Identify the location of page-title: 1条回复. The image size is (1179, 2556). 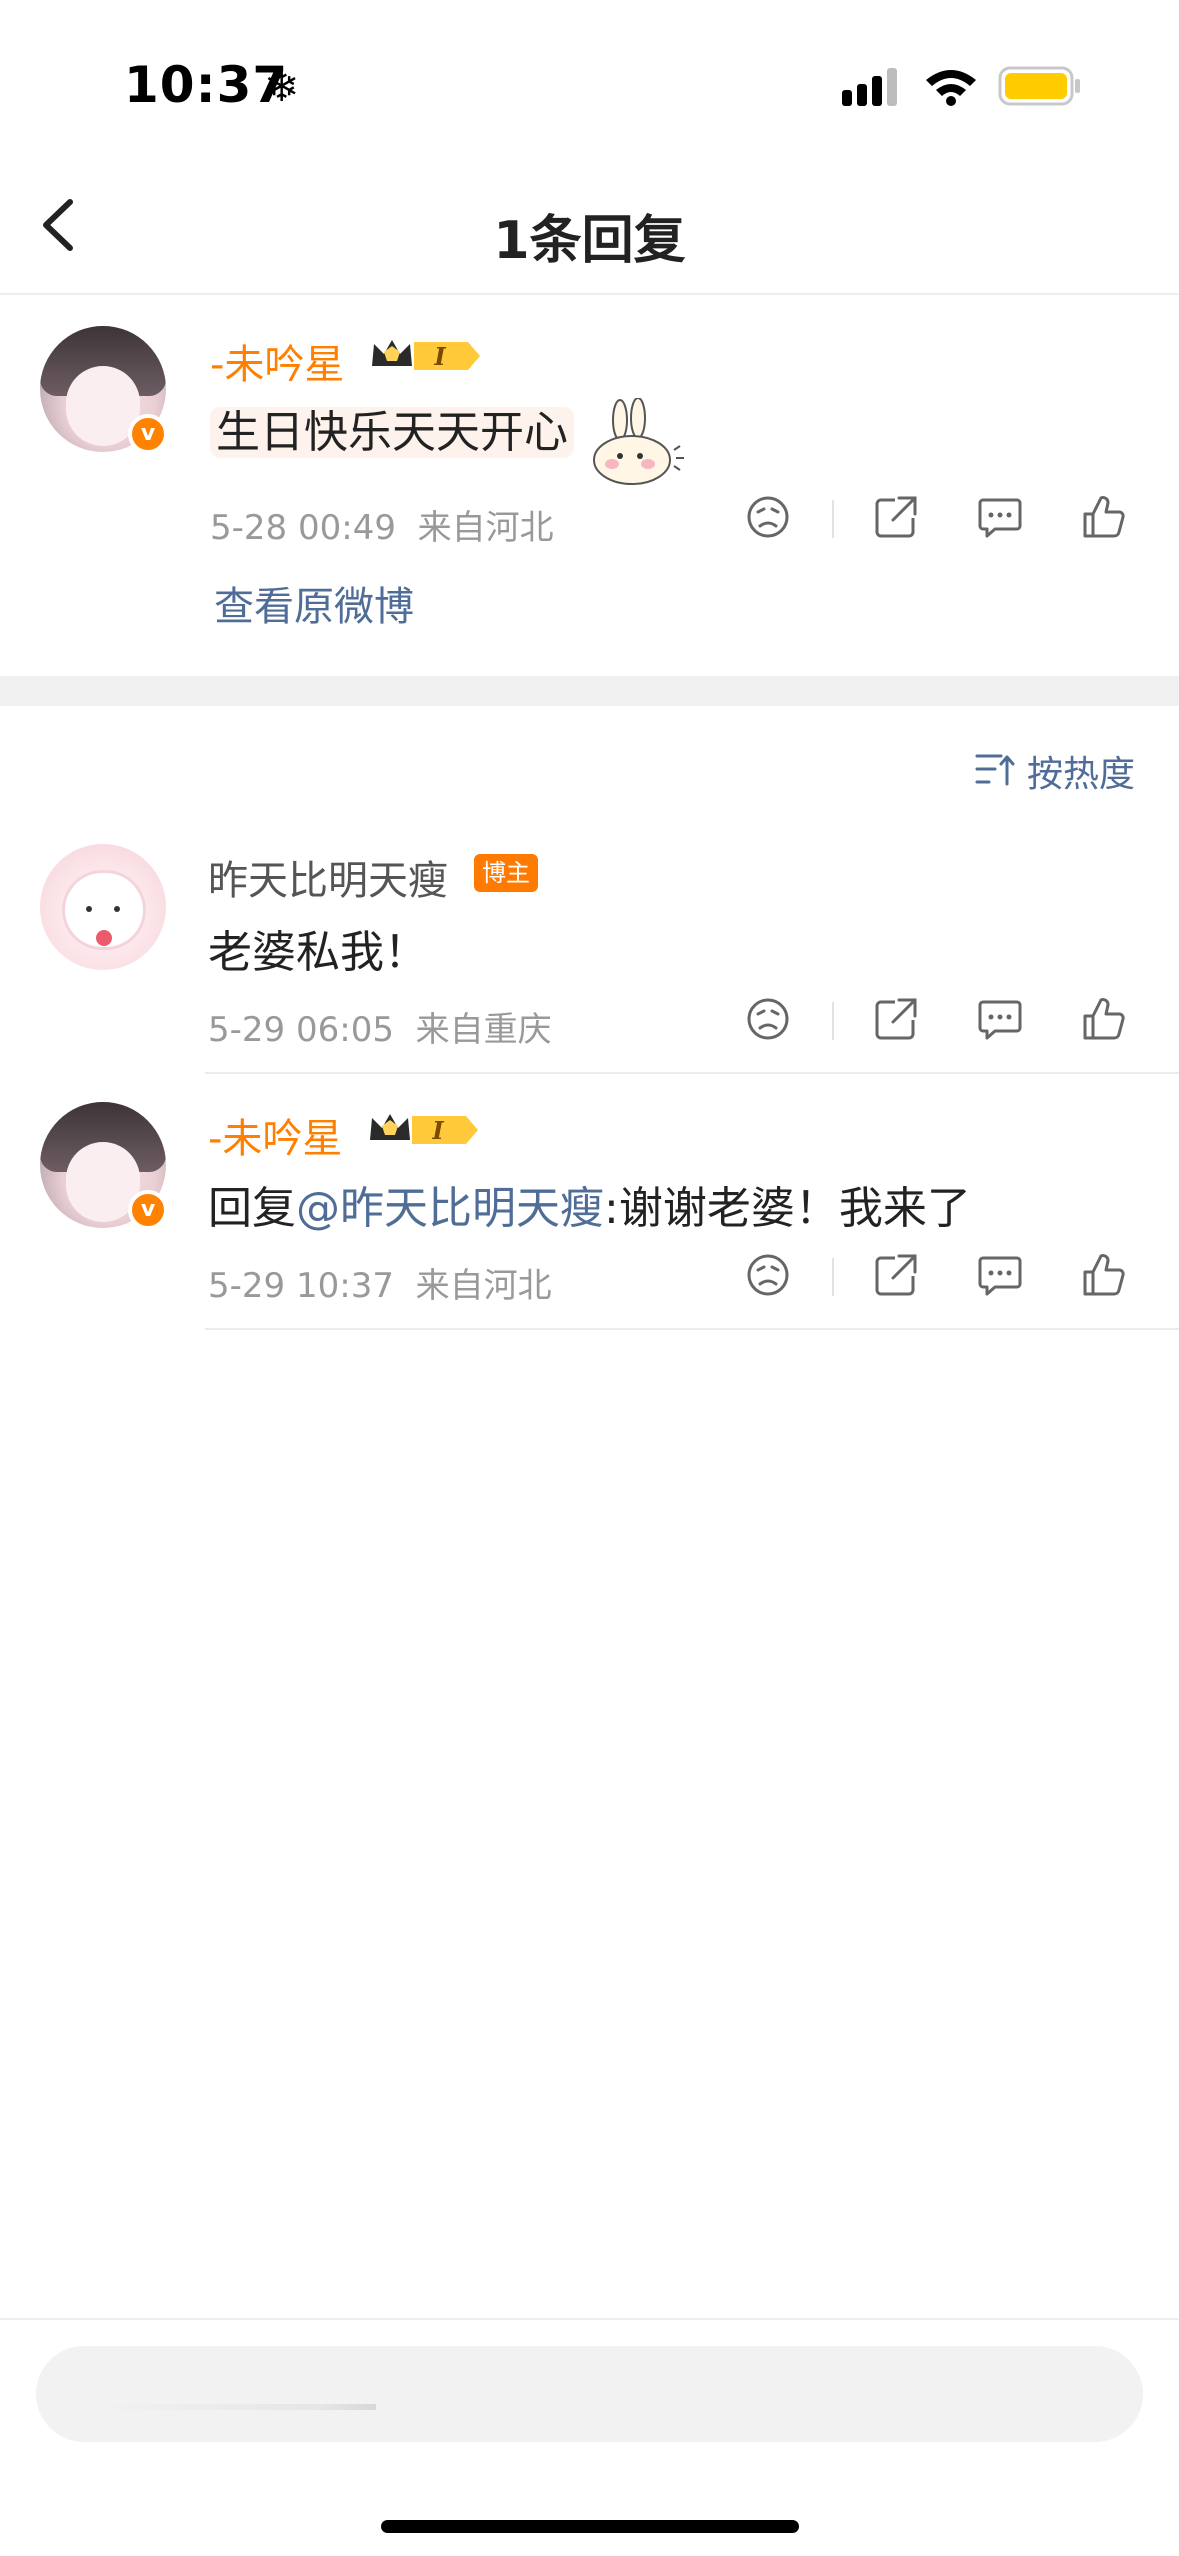
(589, 241).